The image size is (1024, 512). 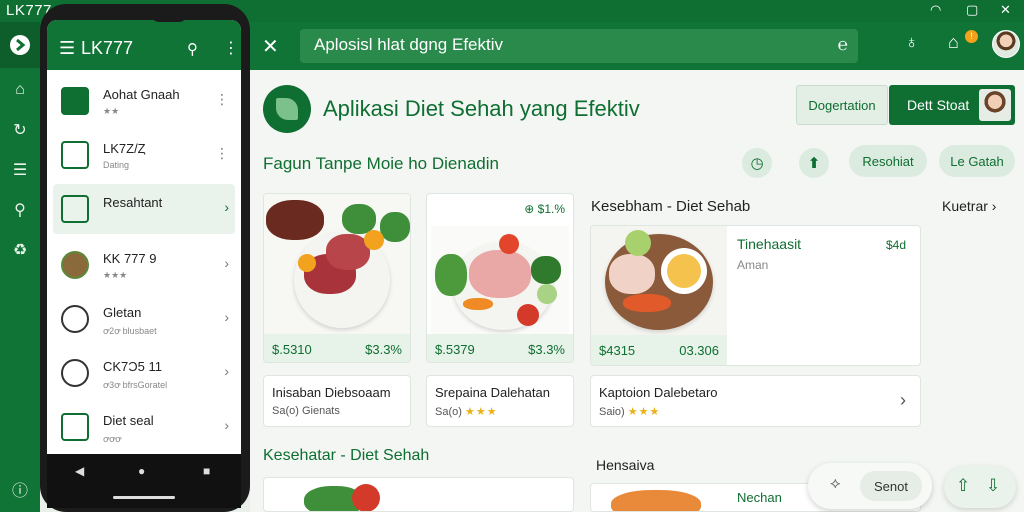 What do you see at coordinates (135, 385) in the screenshot?
I see `item-sub: ꝍ3ꝍ bfrsGoratel` at bounding box center [135, 385].